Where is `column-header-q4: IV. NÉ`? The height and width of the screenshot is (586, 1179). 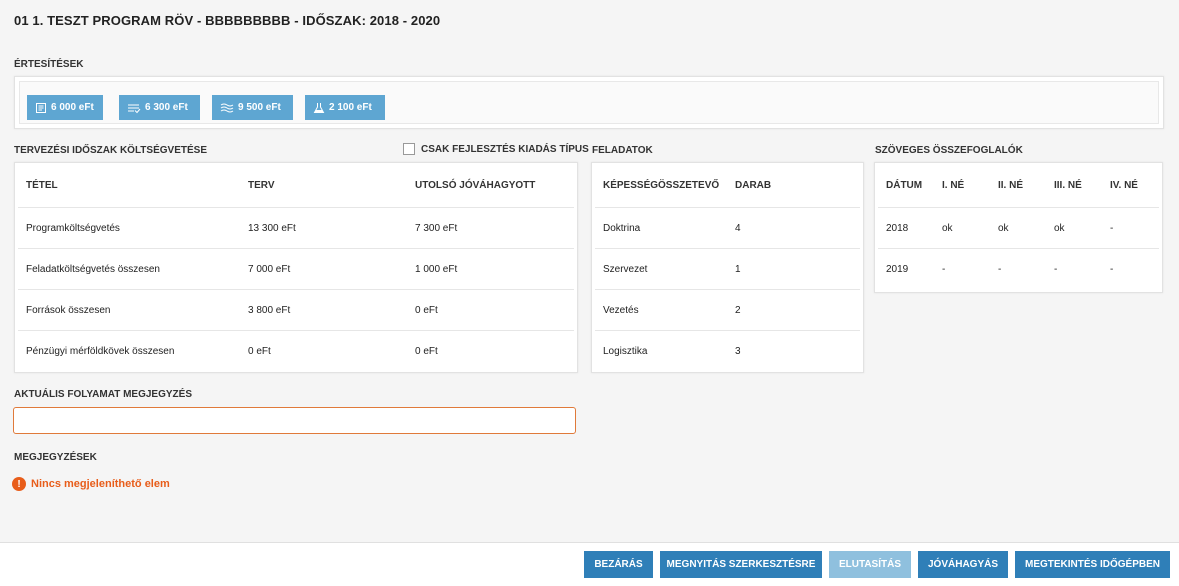
column-header-q4: IV. NÉ is located at coordinates (1124, 185).